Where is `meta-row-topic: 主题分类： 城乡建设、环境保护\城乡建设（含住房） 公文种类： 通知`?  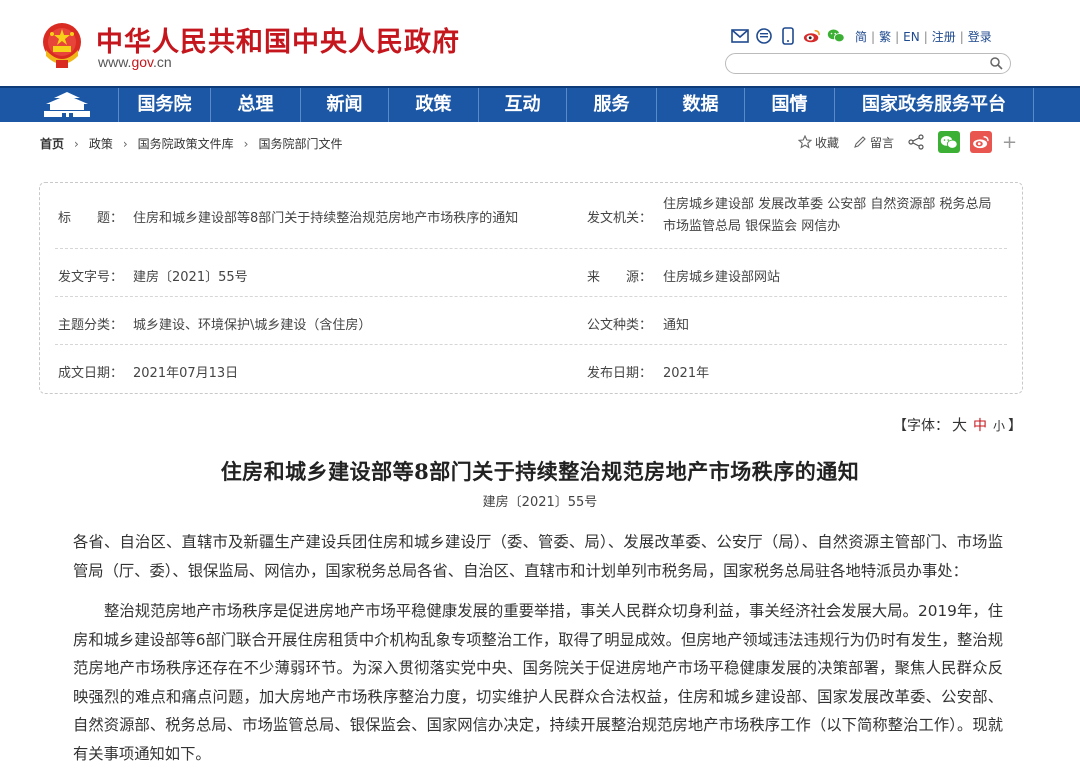
meta-row-topic: 主题分类： 城乡建设、环境保护\城乡建设（含住房） 公文种类： 通知 is located at coordinates (531, 321).